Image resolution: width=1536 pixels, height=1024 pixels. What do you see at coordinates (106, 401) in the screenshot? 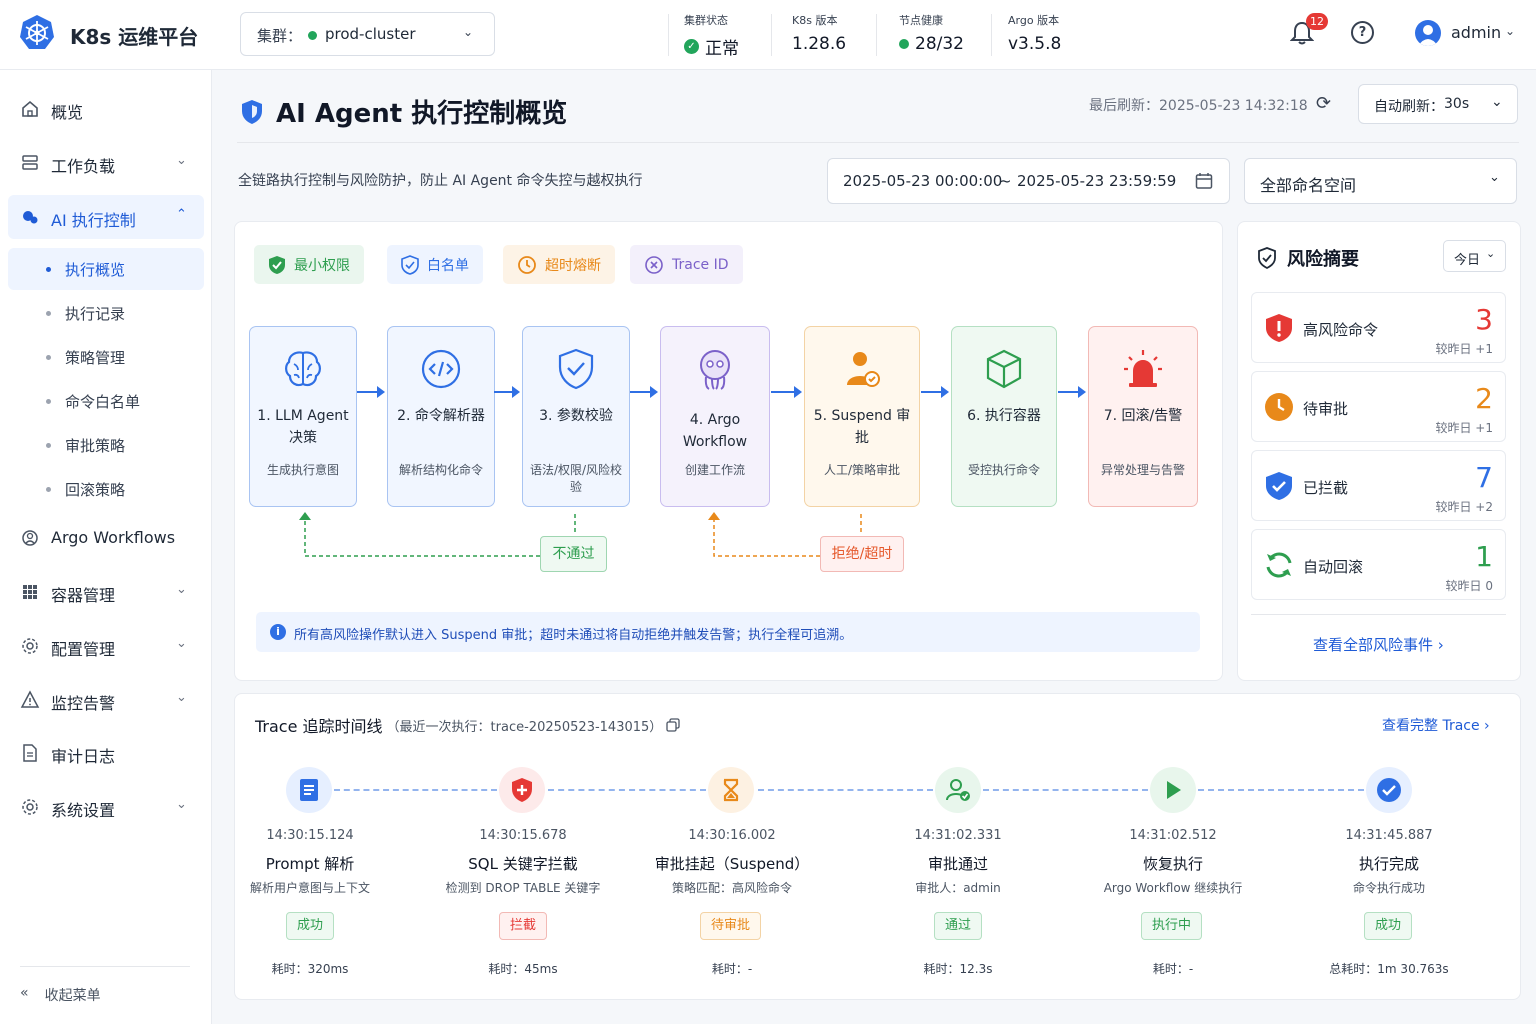
I see `sidebar-subitem-whitelist: 命令白名单` at bounding box center [106, 401].